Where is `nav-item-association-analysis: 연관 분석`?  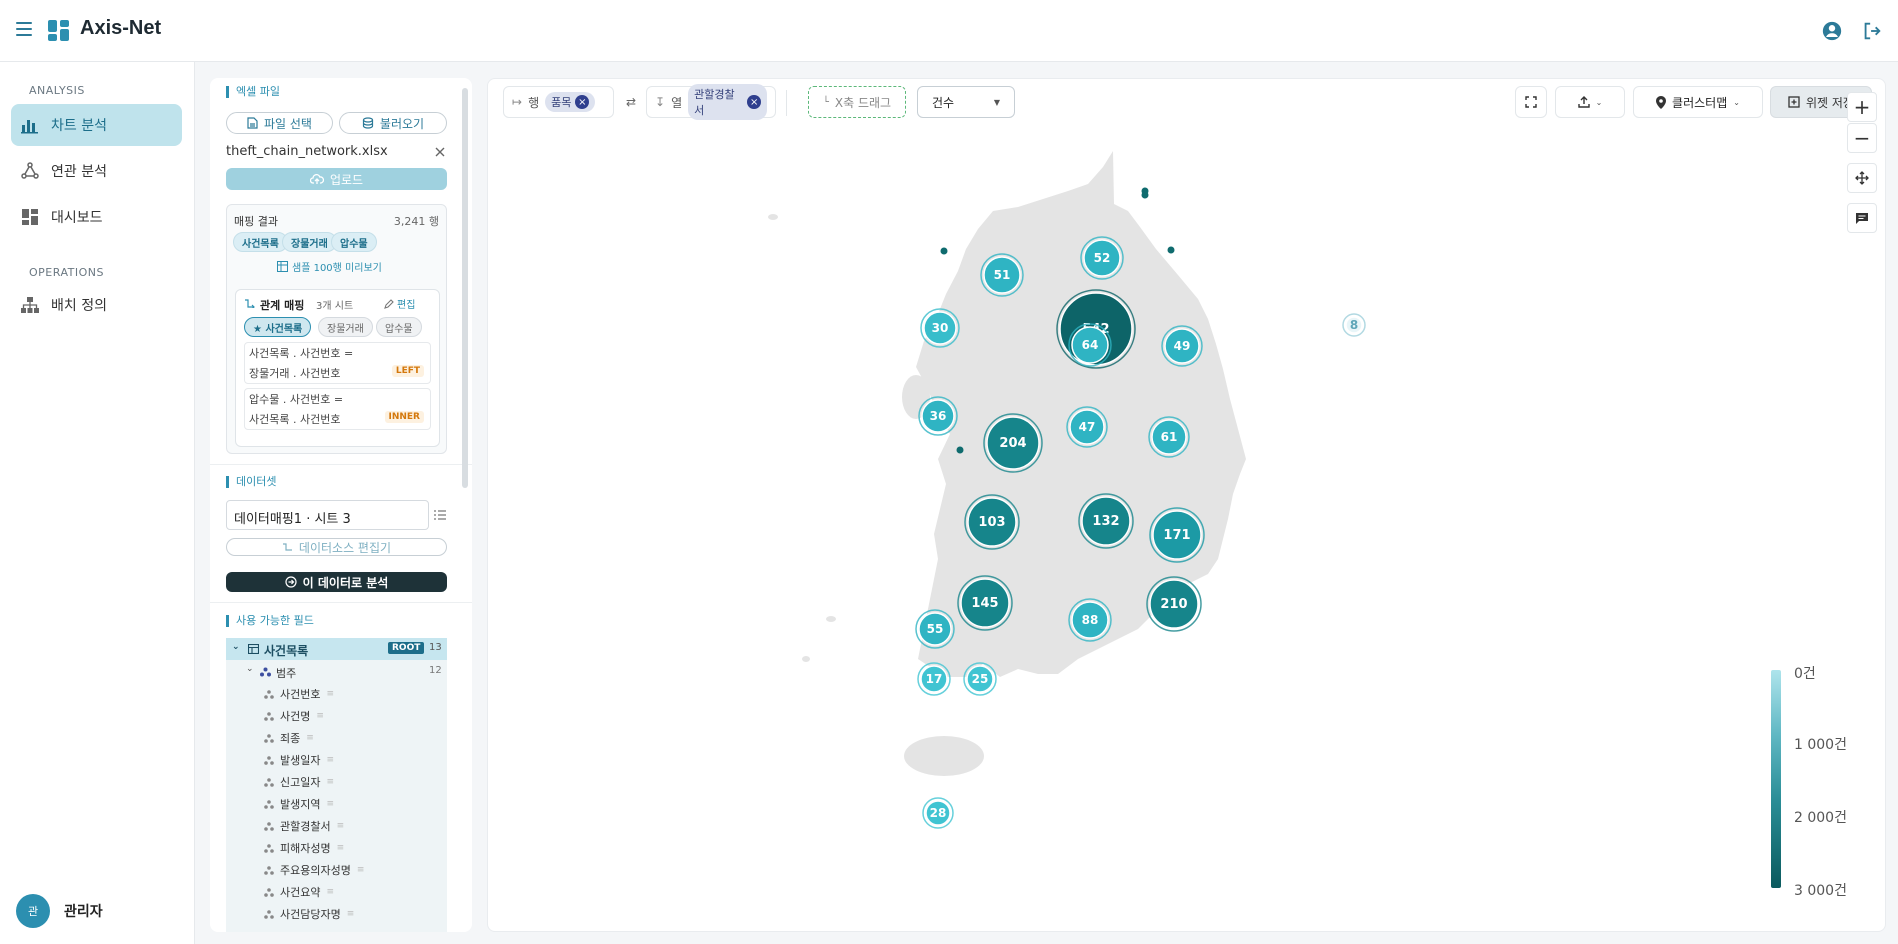
nav-item-association-analysis: 연관 분석 is located at coordinates (96, 171).